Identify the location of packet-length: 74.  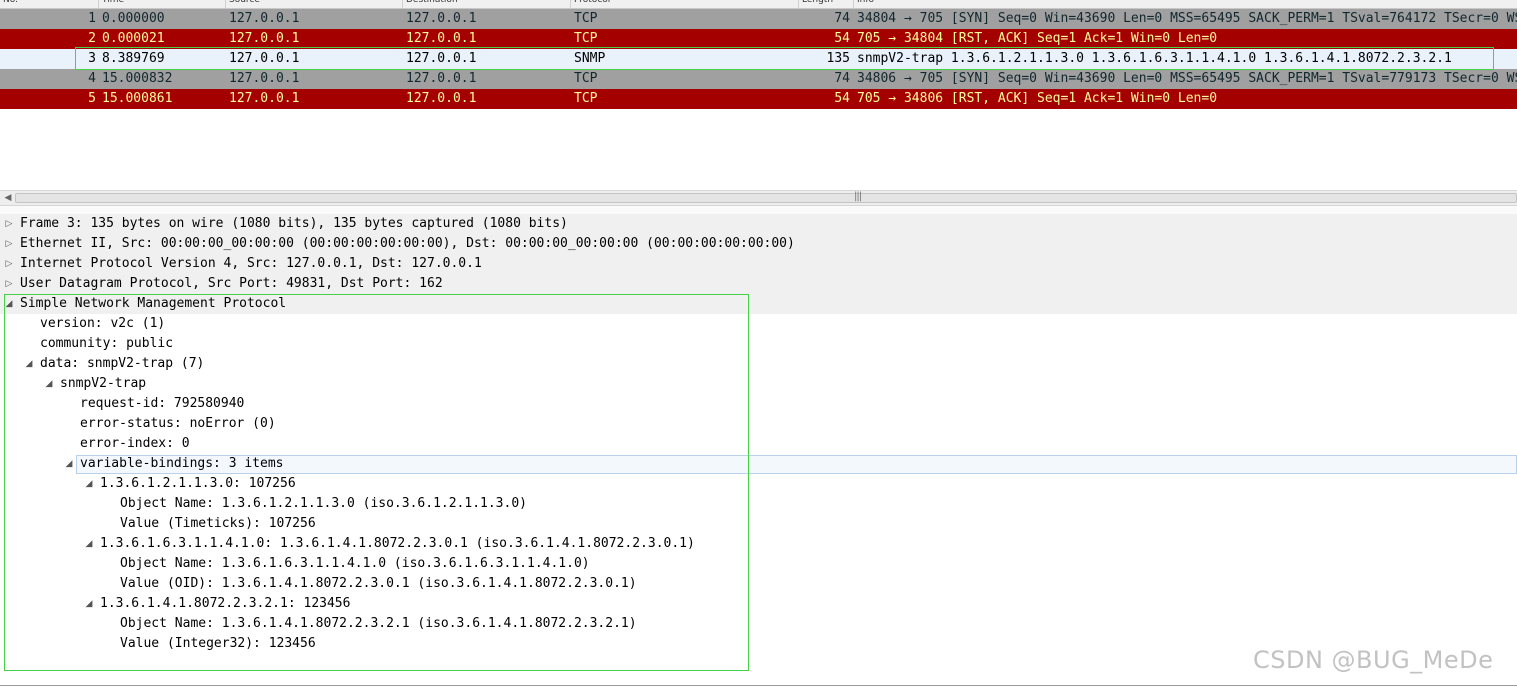
(842, 78).